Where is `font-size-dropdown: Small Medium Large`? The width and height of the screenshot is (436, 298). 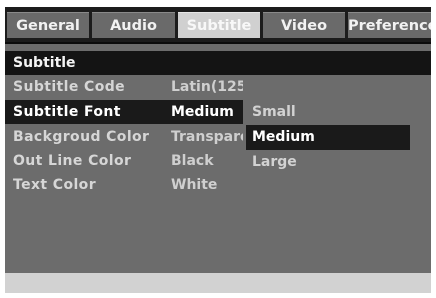 font-size-dropdown: Small Medium Large is located at coordinates (328, 137).